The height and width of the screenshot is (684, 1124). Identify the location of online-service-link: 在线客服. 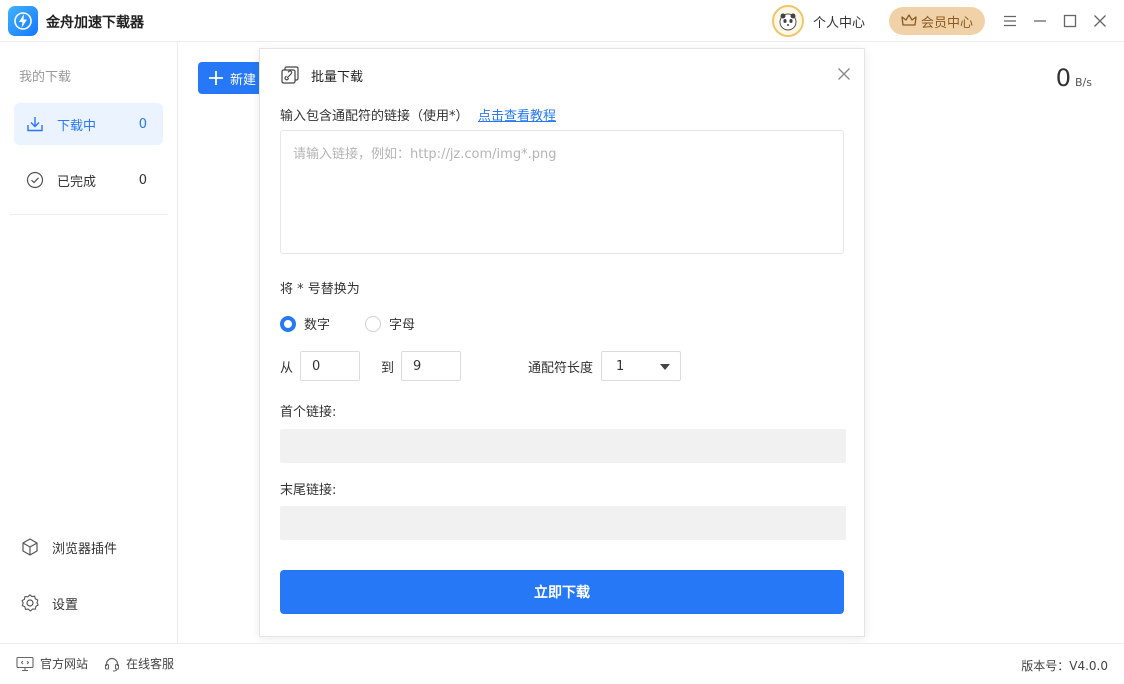
(139, 663).